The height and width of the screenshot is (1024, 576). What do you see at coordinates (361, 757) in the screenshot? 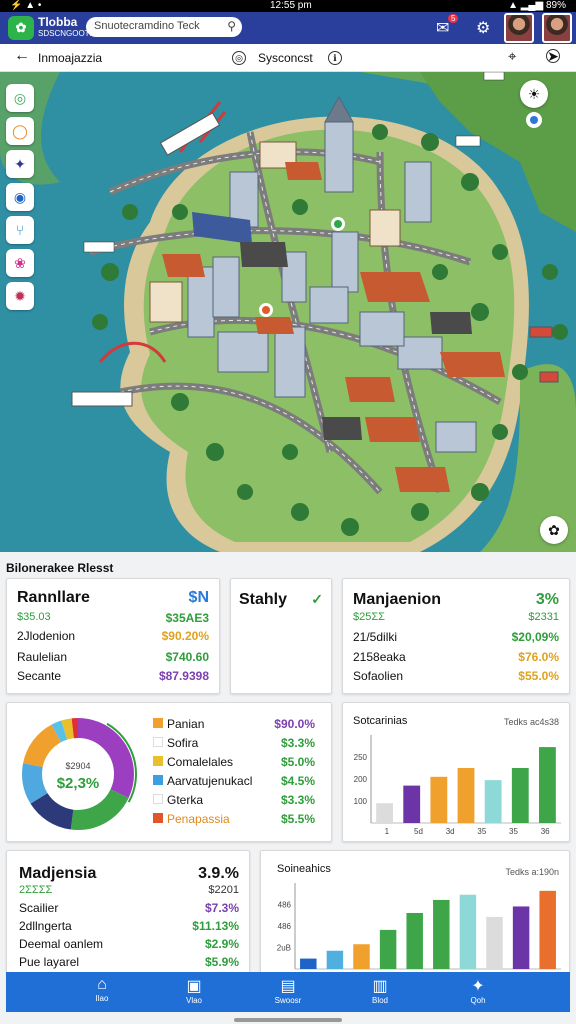
I see `y-tick-label: 250` at bounding box center [361, 757].